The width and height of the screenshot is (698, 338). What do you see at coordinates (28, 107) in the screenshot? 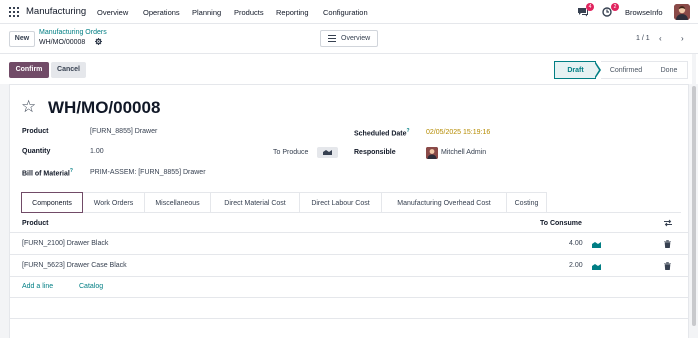
I see `star-icon: ☆` at bounding box center [28, 107].